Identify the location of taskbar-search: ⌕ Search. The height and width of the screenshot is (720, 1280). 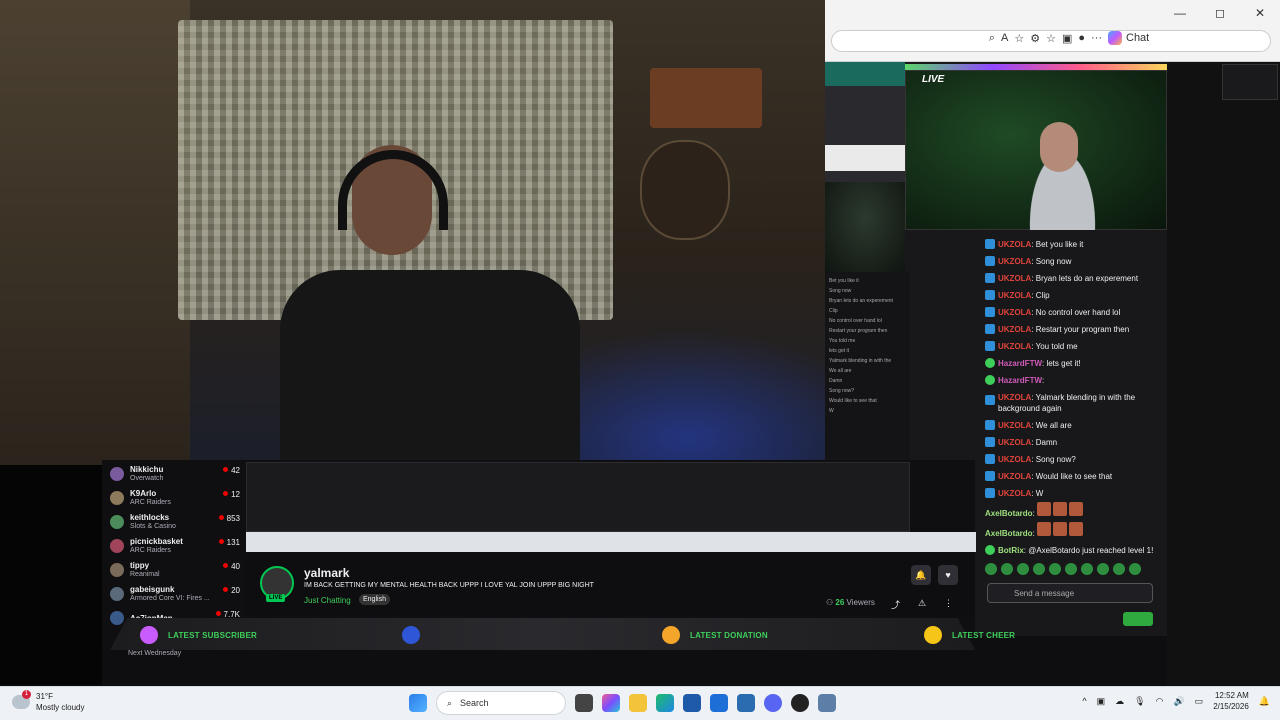
(501, 703).